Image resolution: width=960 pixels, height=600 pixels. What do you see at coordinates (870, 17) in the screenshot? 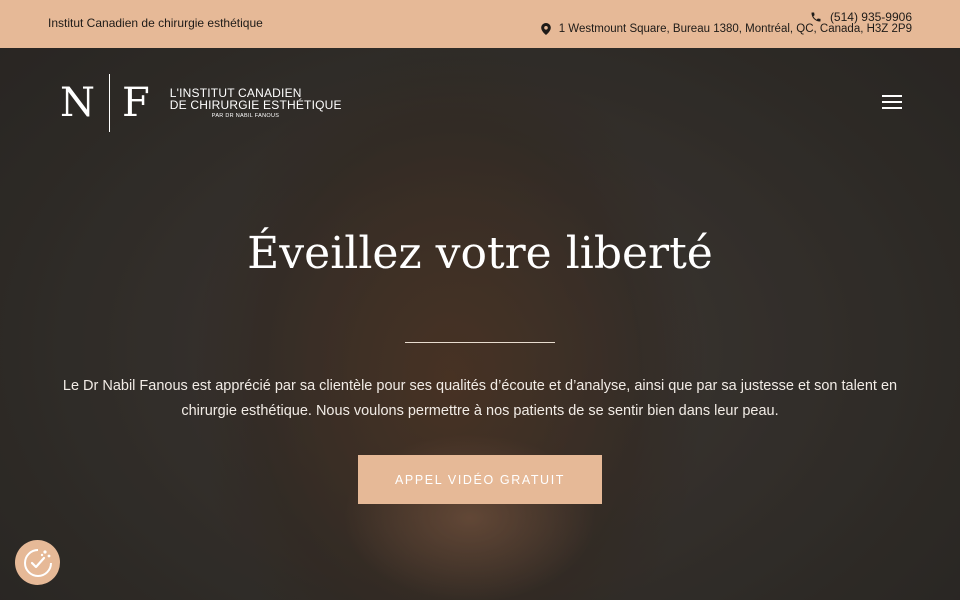
I see `phone-number: (514) 935-9906` at bounding box center [870, 17].